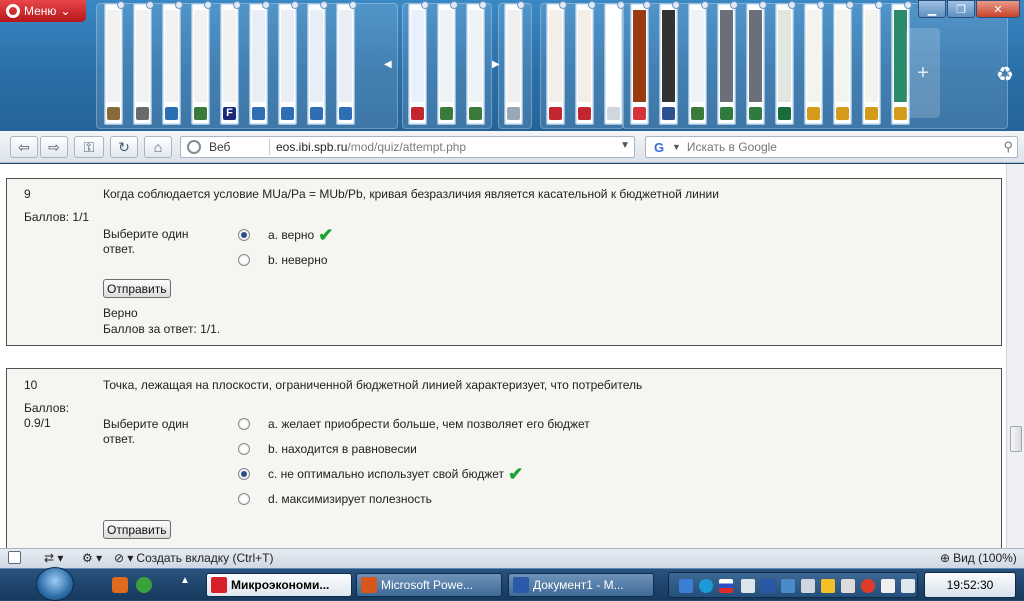  I want to click on answer-option: b. находится в равновесии, so click(327, 449).